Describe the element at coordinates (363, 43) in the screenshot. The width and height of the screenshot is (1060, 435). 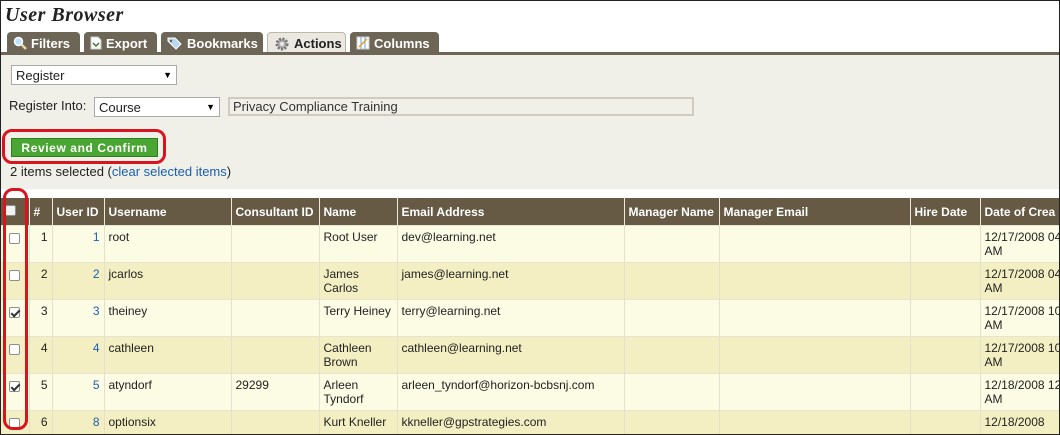
I see `columns-icon` at that location.